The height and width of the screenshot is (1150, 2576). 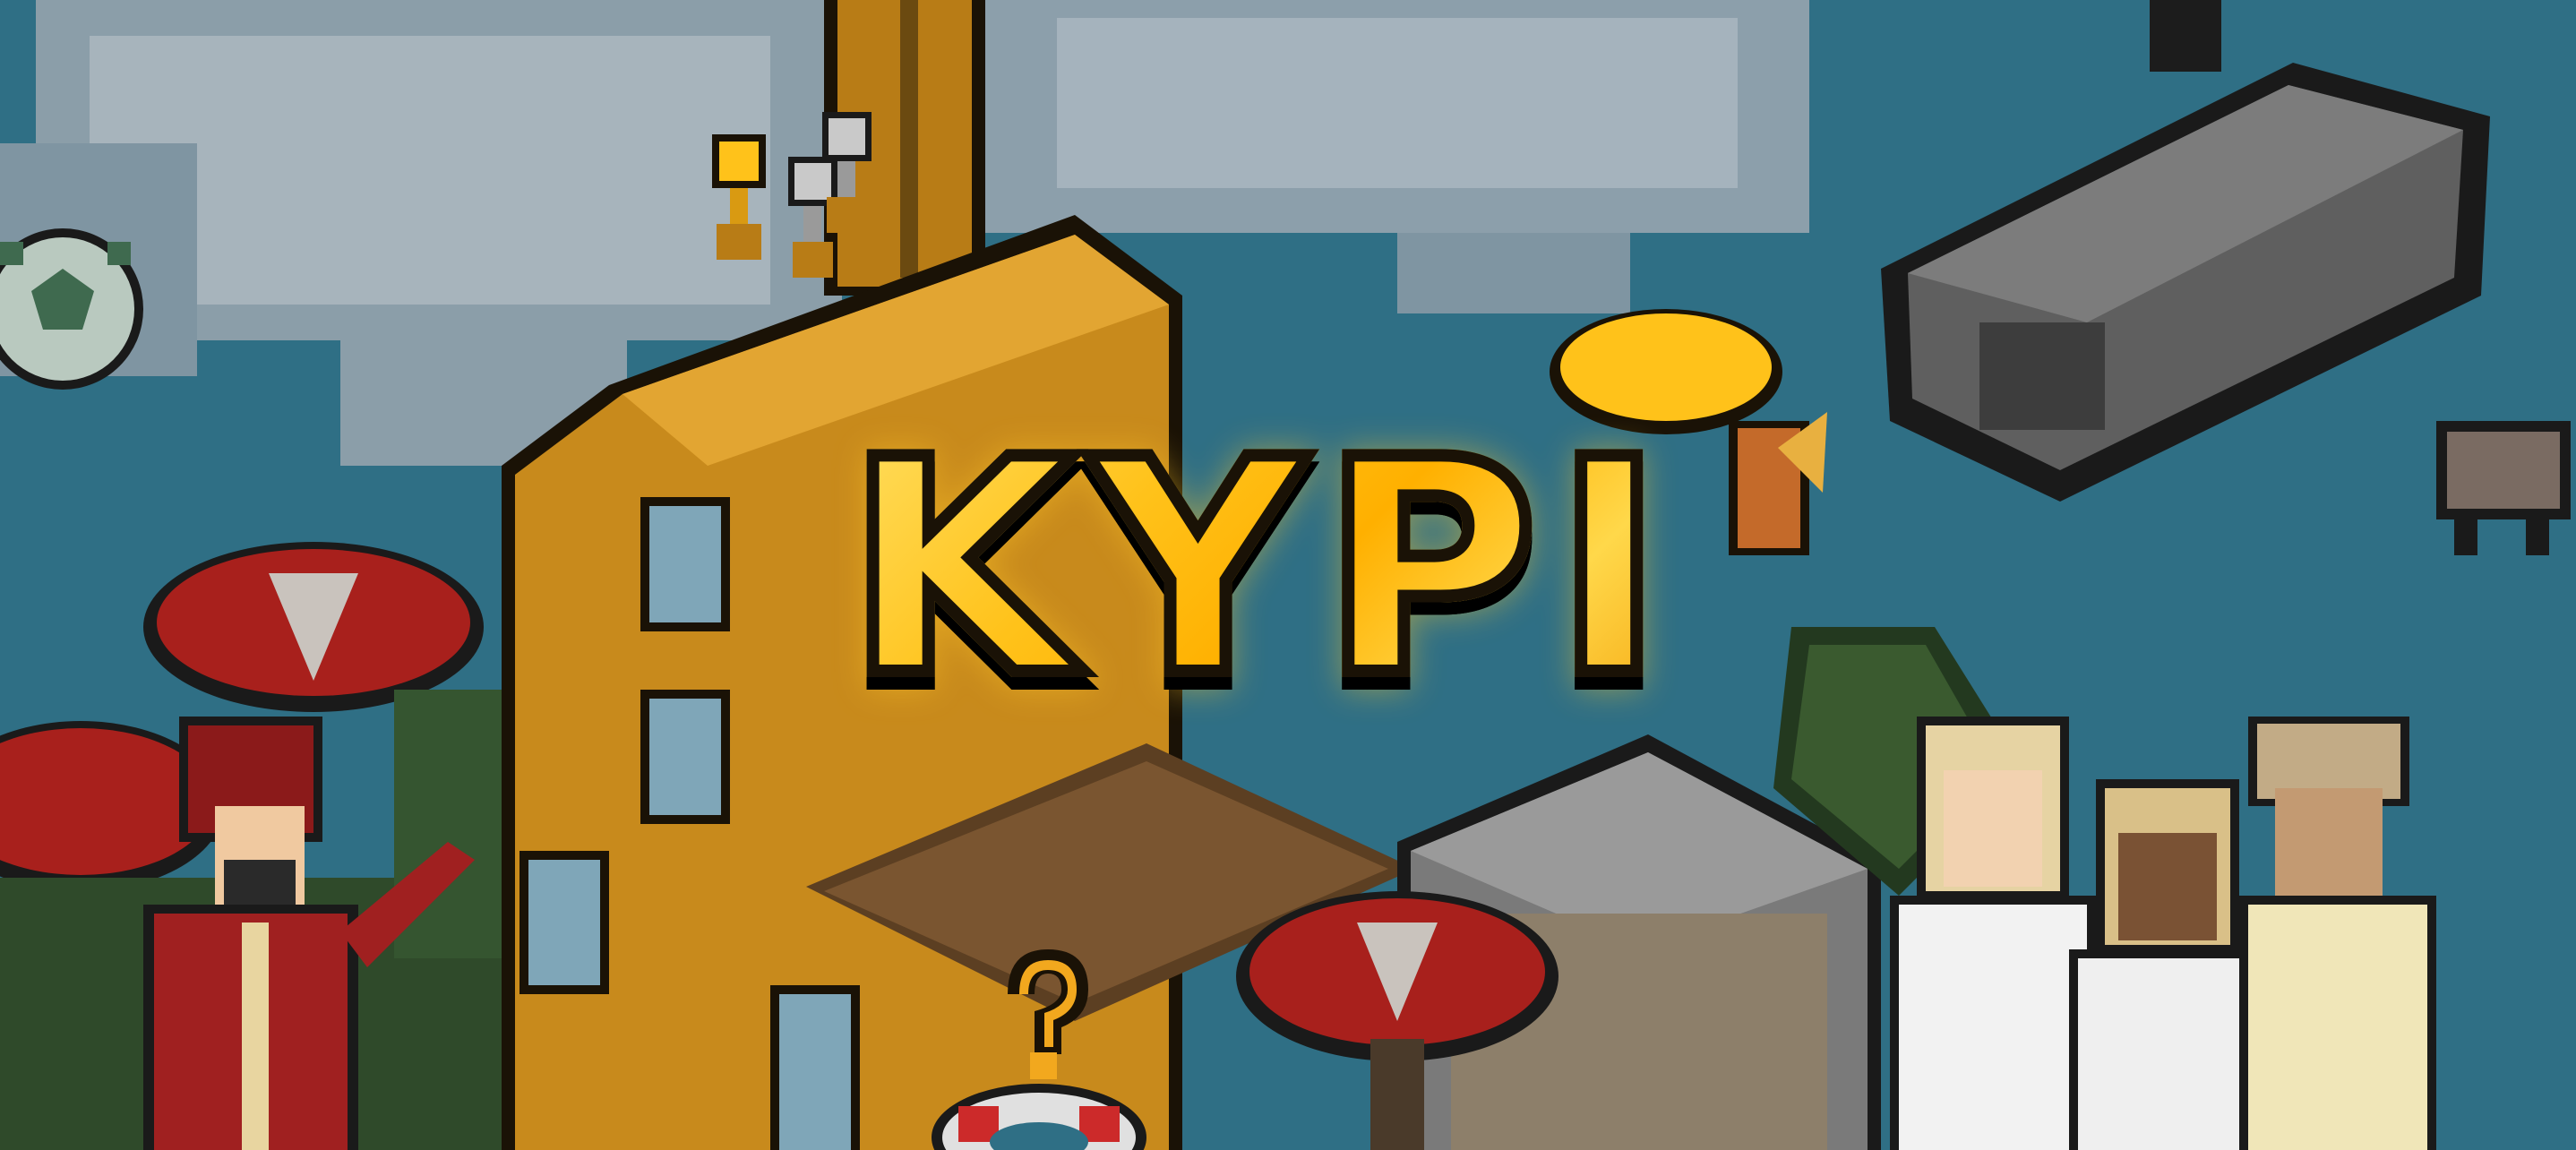 I want to click on game-logo: KYPI, so click(x=1263, y=569).